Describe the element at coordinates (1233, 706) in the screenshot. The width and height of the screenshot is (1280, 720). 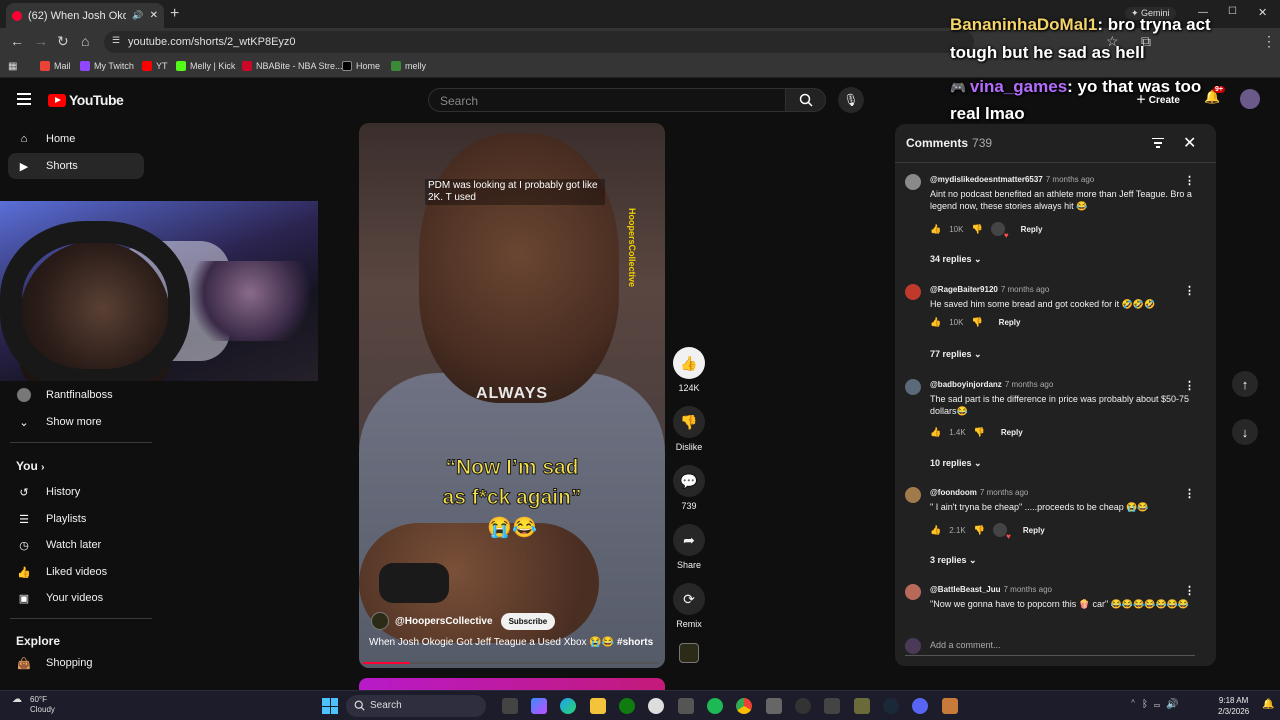
I see `taskbar-clock: 9:18 AM 2/3/2026` at that location.